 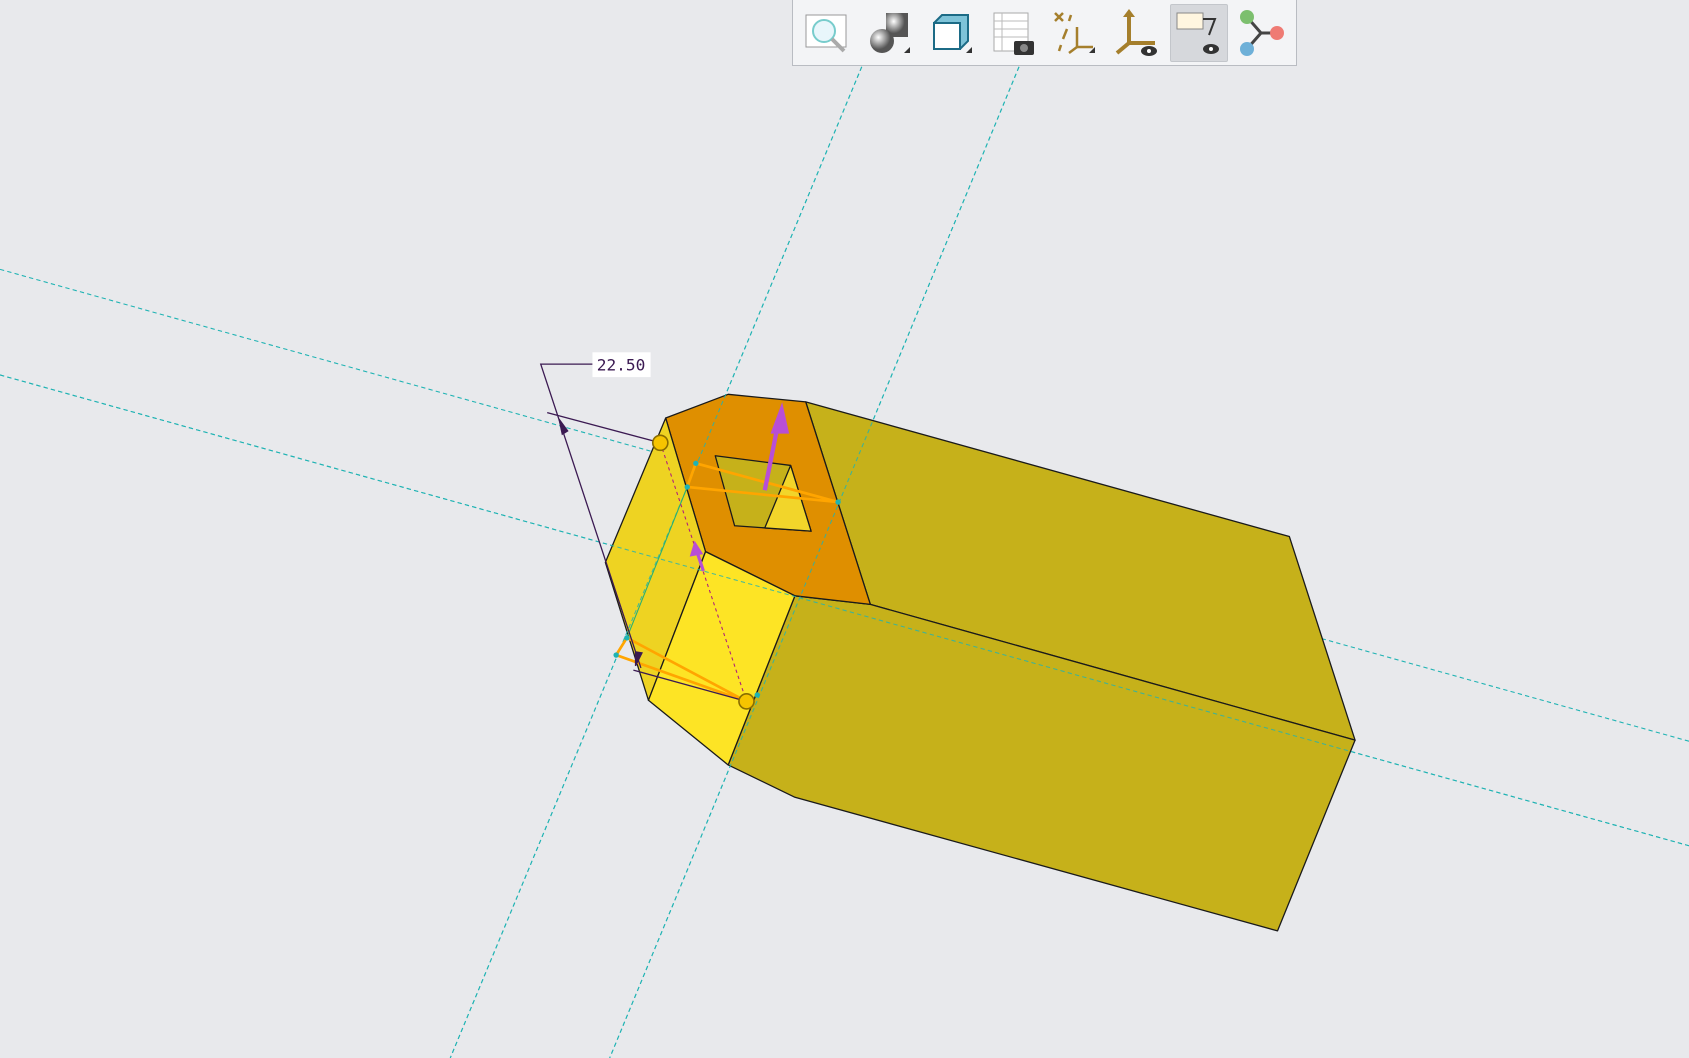 I want to click on graphics-toolbar, so click(x=1044, y=33).